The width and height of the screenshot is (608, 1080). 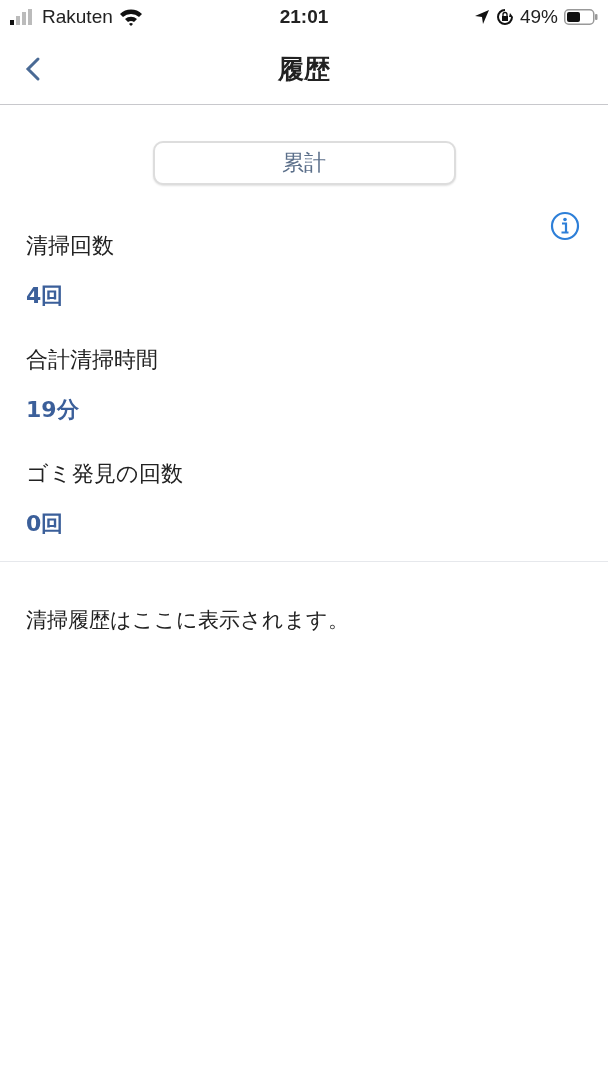 I want to click on status-time: 21:01, so click(x=304, y=17).